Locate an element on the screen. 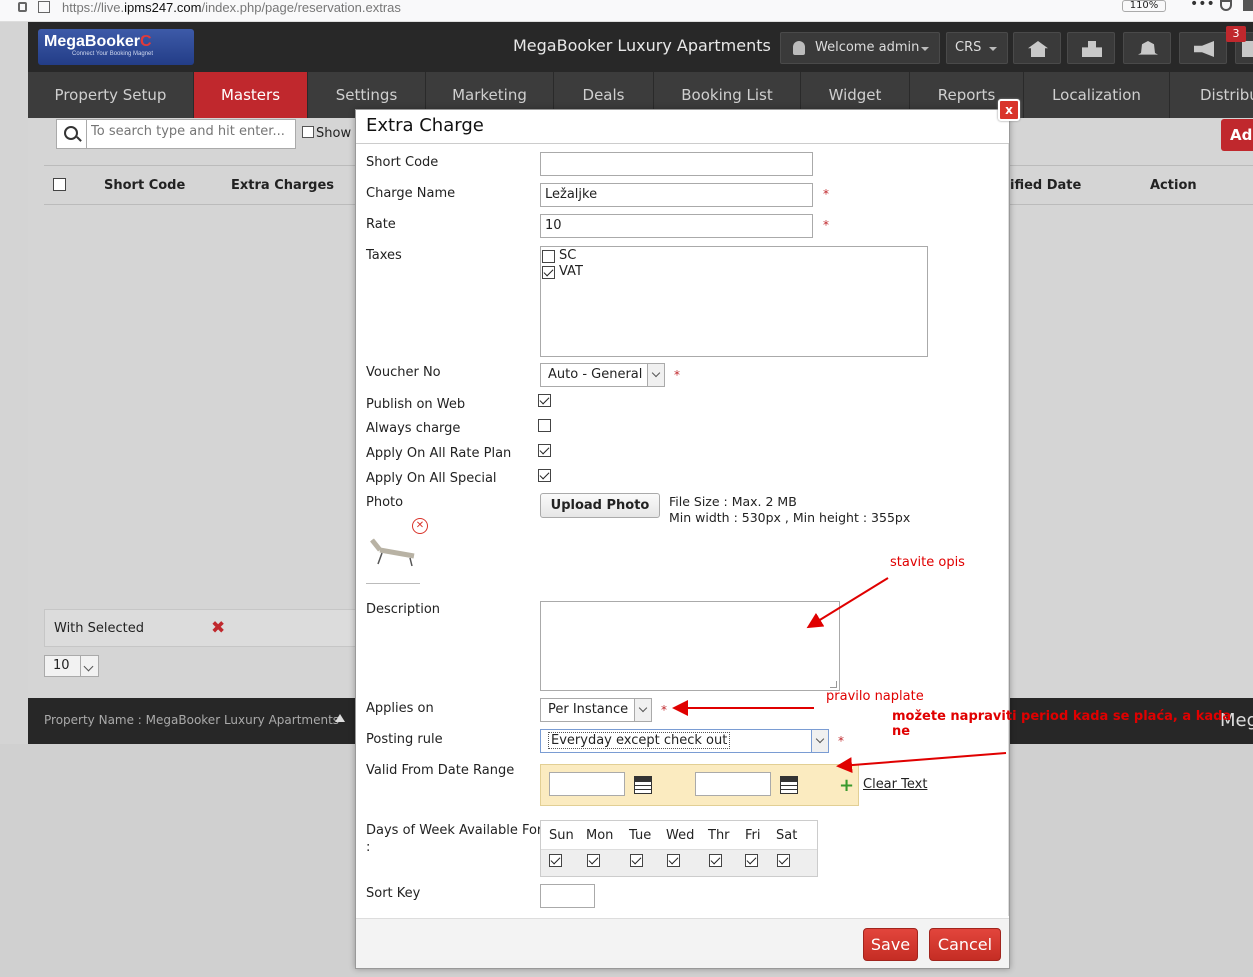 Image resolution: width=1253 pixels, height=977 pixels. day-wed-checkbox is located at coordinates (673, 860).